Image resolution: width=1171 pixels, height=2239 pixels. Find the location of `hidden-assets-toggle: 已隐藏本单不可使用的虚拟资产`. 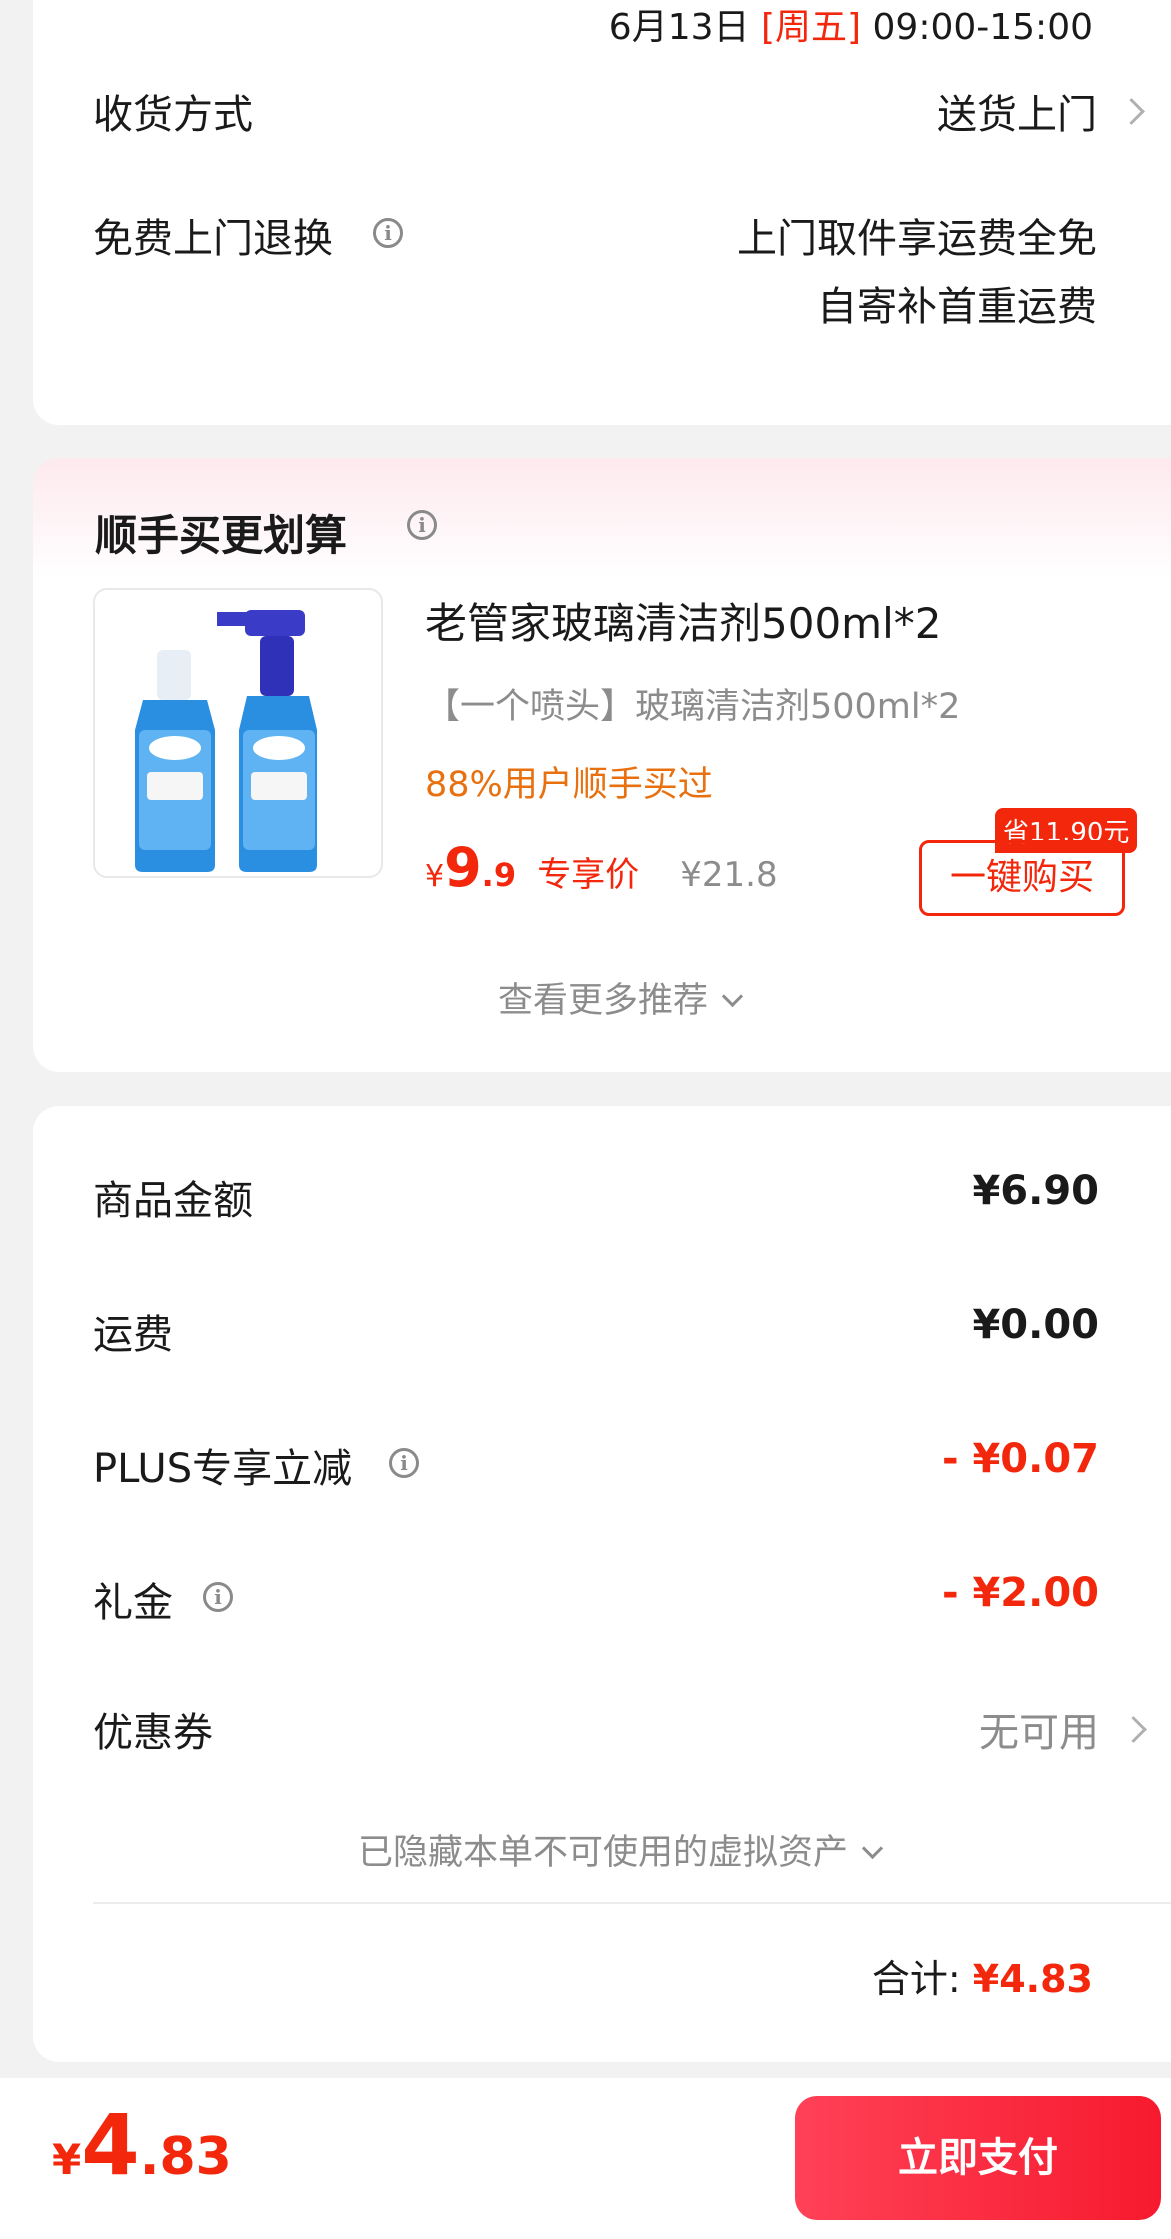

hidden-assets-toggle: 已隐藏本单不可使用的虚拟资产 is located at coordinates (602, 1849).